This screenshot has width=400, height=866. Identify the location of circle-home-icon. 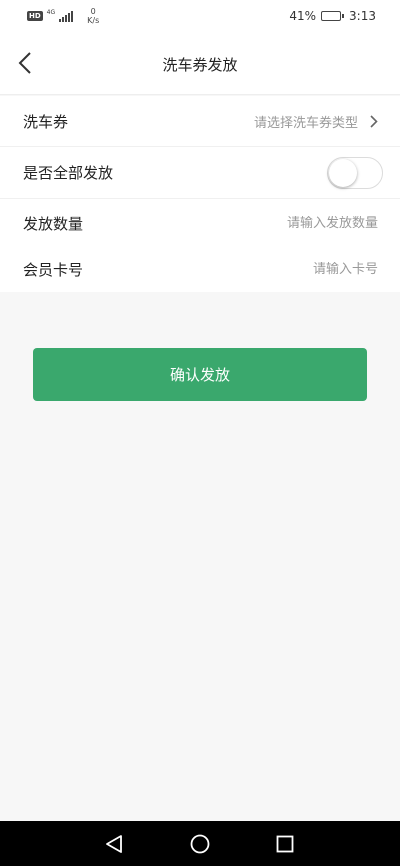
(200, 844).